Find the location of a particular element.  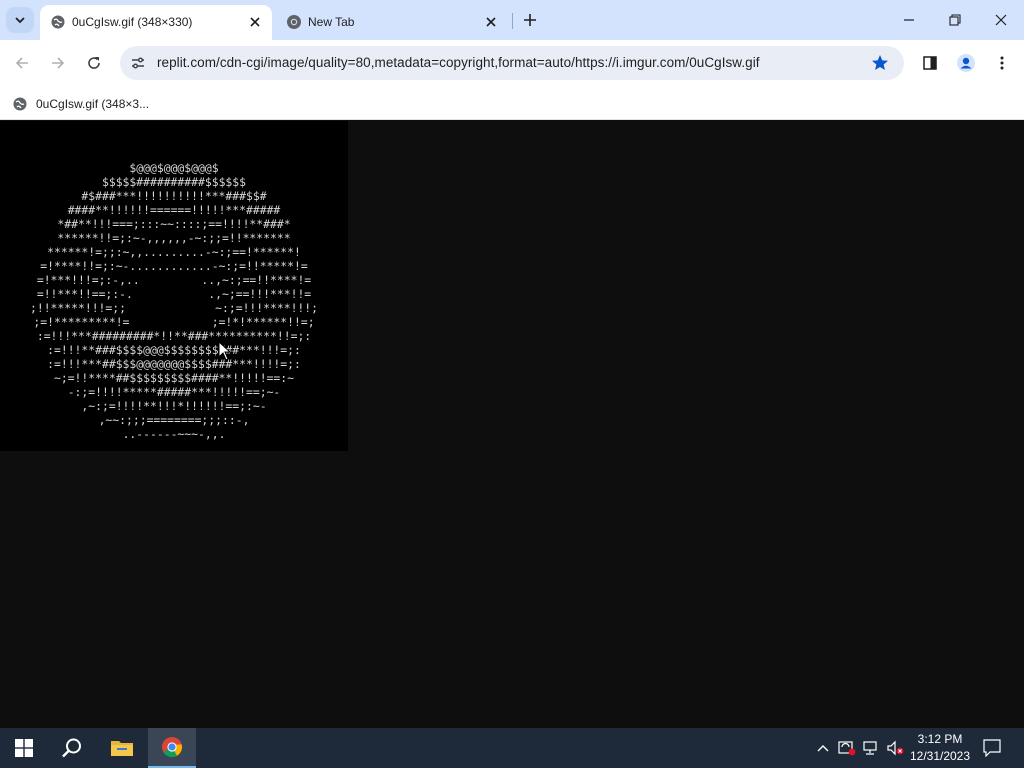

reload-icon is located at coordinates (94, 63).